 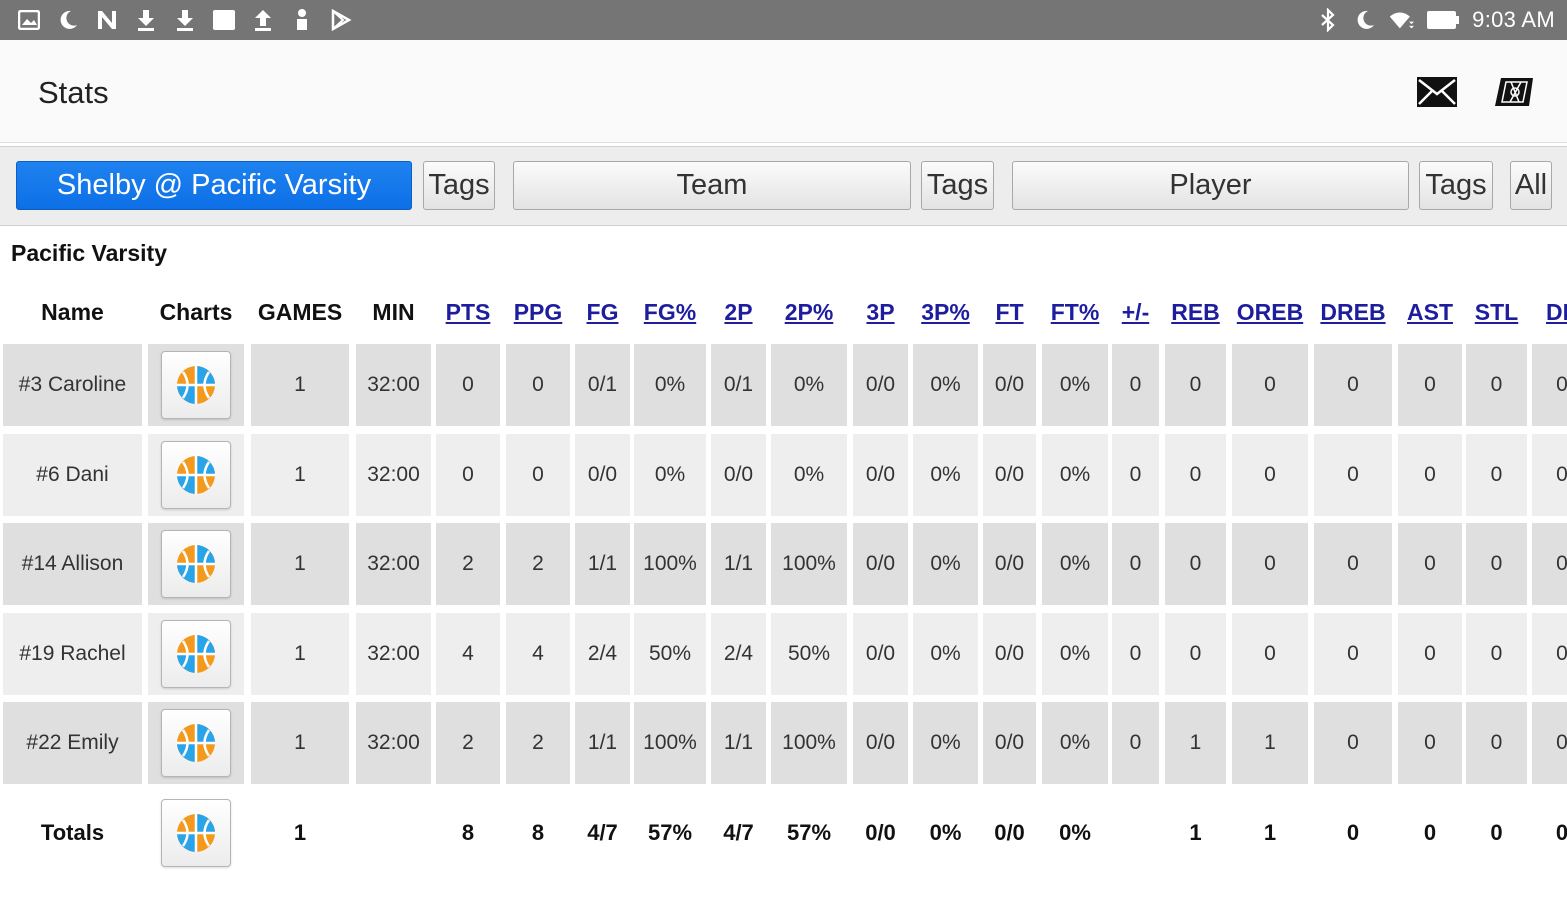 What do you see at coordinates (1195, 832) in the screenshot?
I see `stat-reb: 1` at bounding box center [1195, 832].